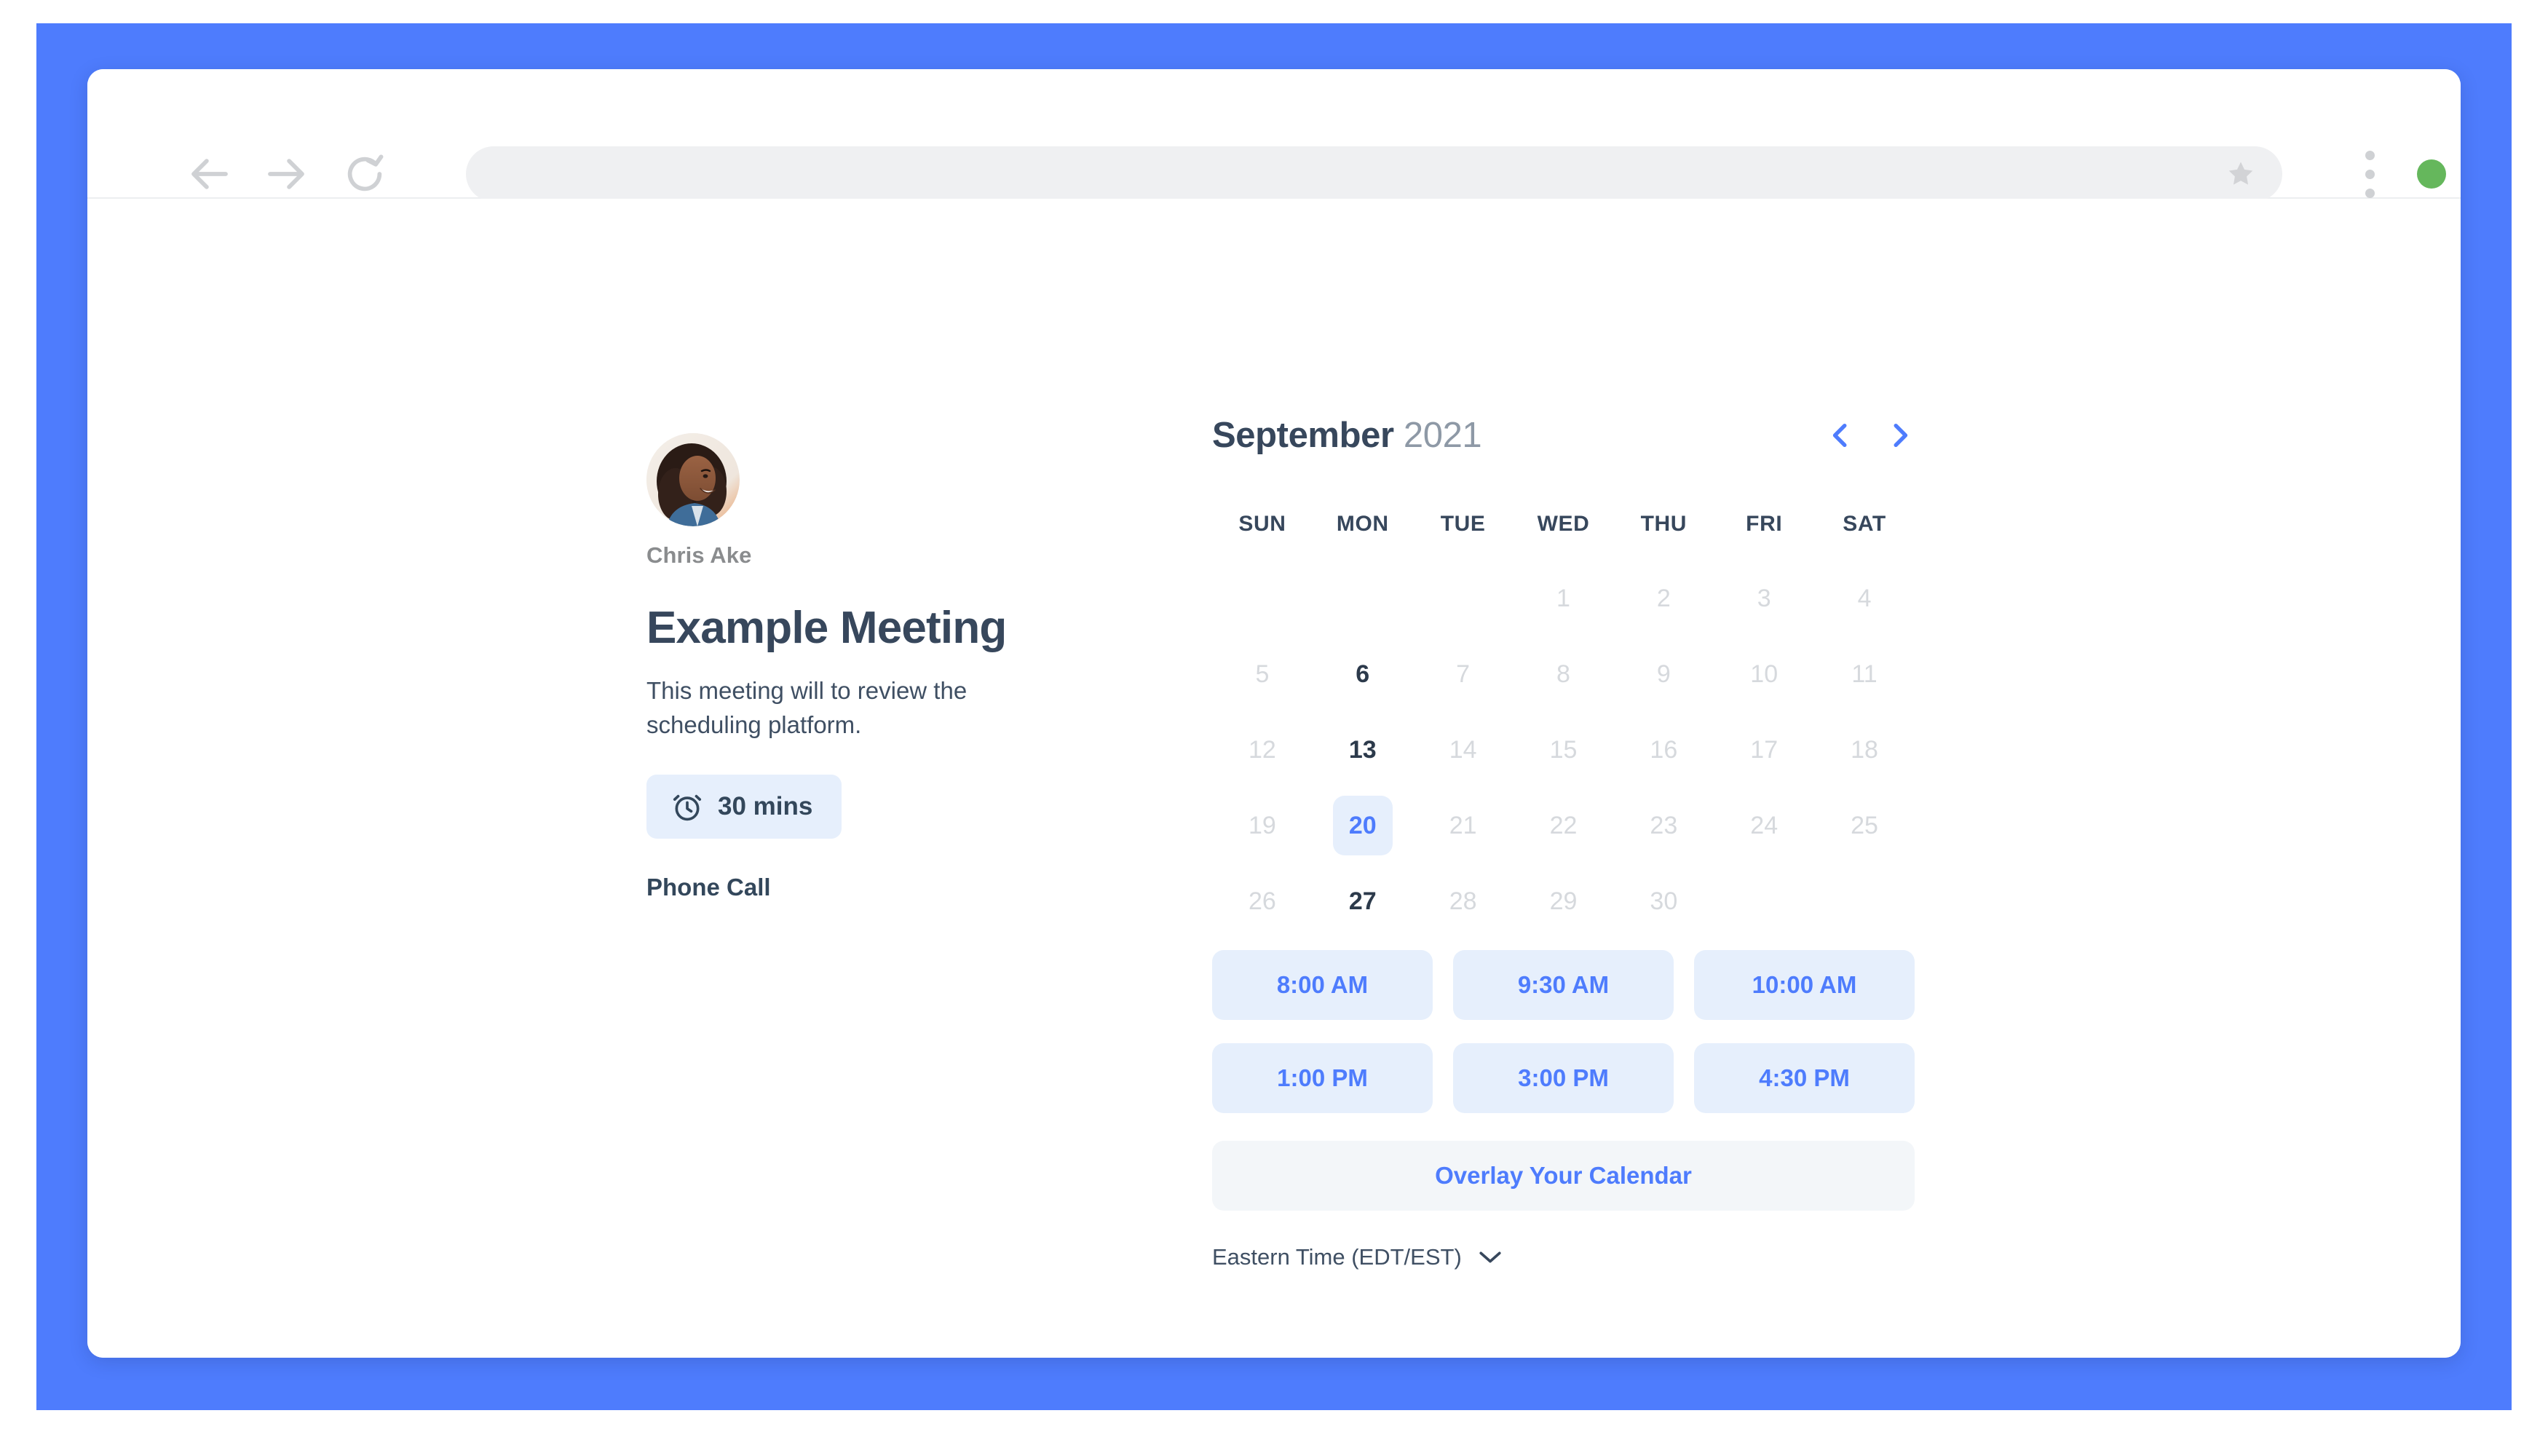 The image size is (2548, 1456). Describe the element at coordinates (210, 174) in the screenshot. I see `arrow-left-icon` at that location.